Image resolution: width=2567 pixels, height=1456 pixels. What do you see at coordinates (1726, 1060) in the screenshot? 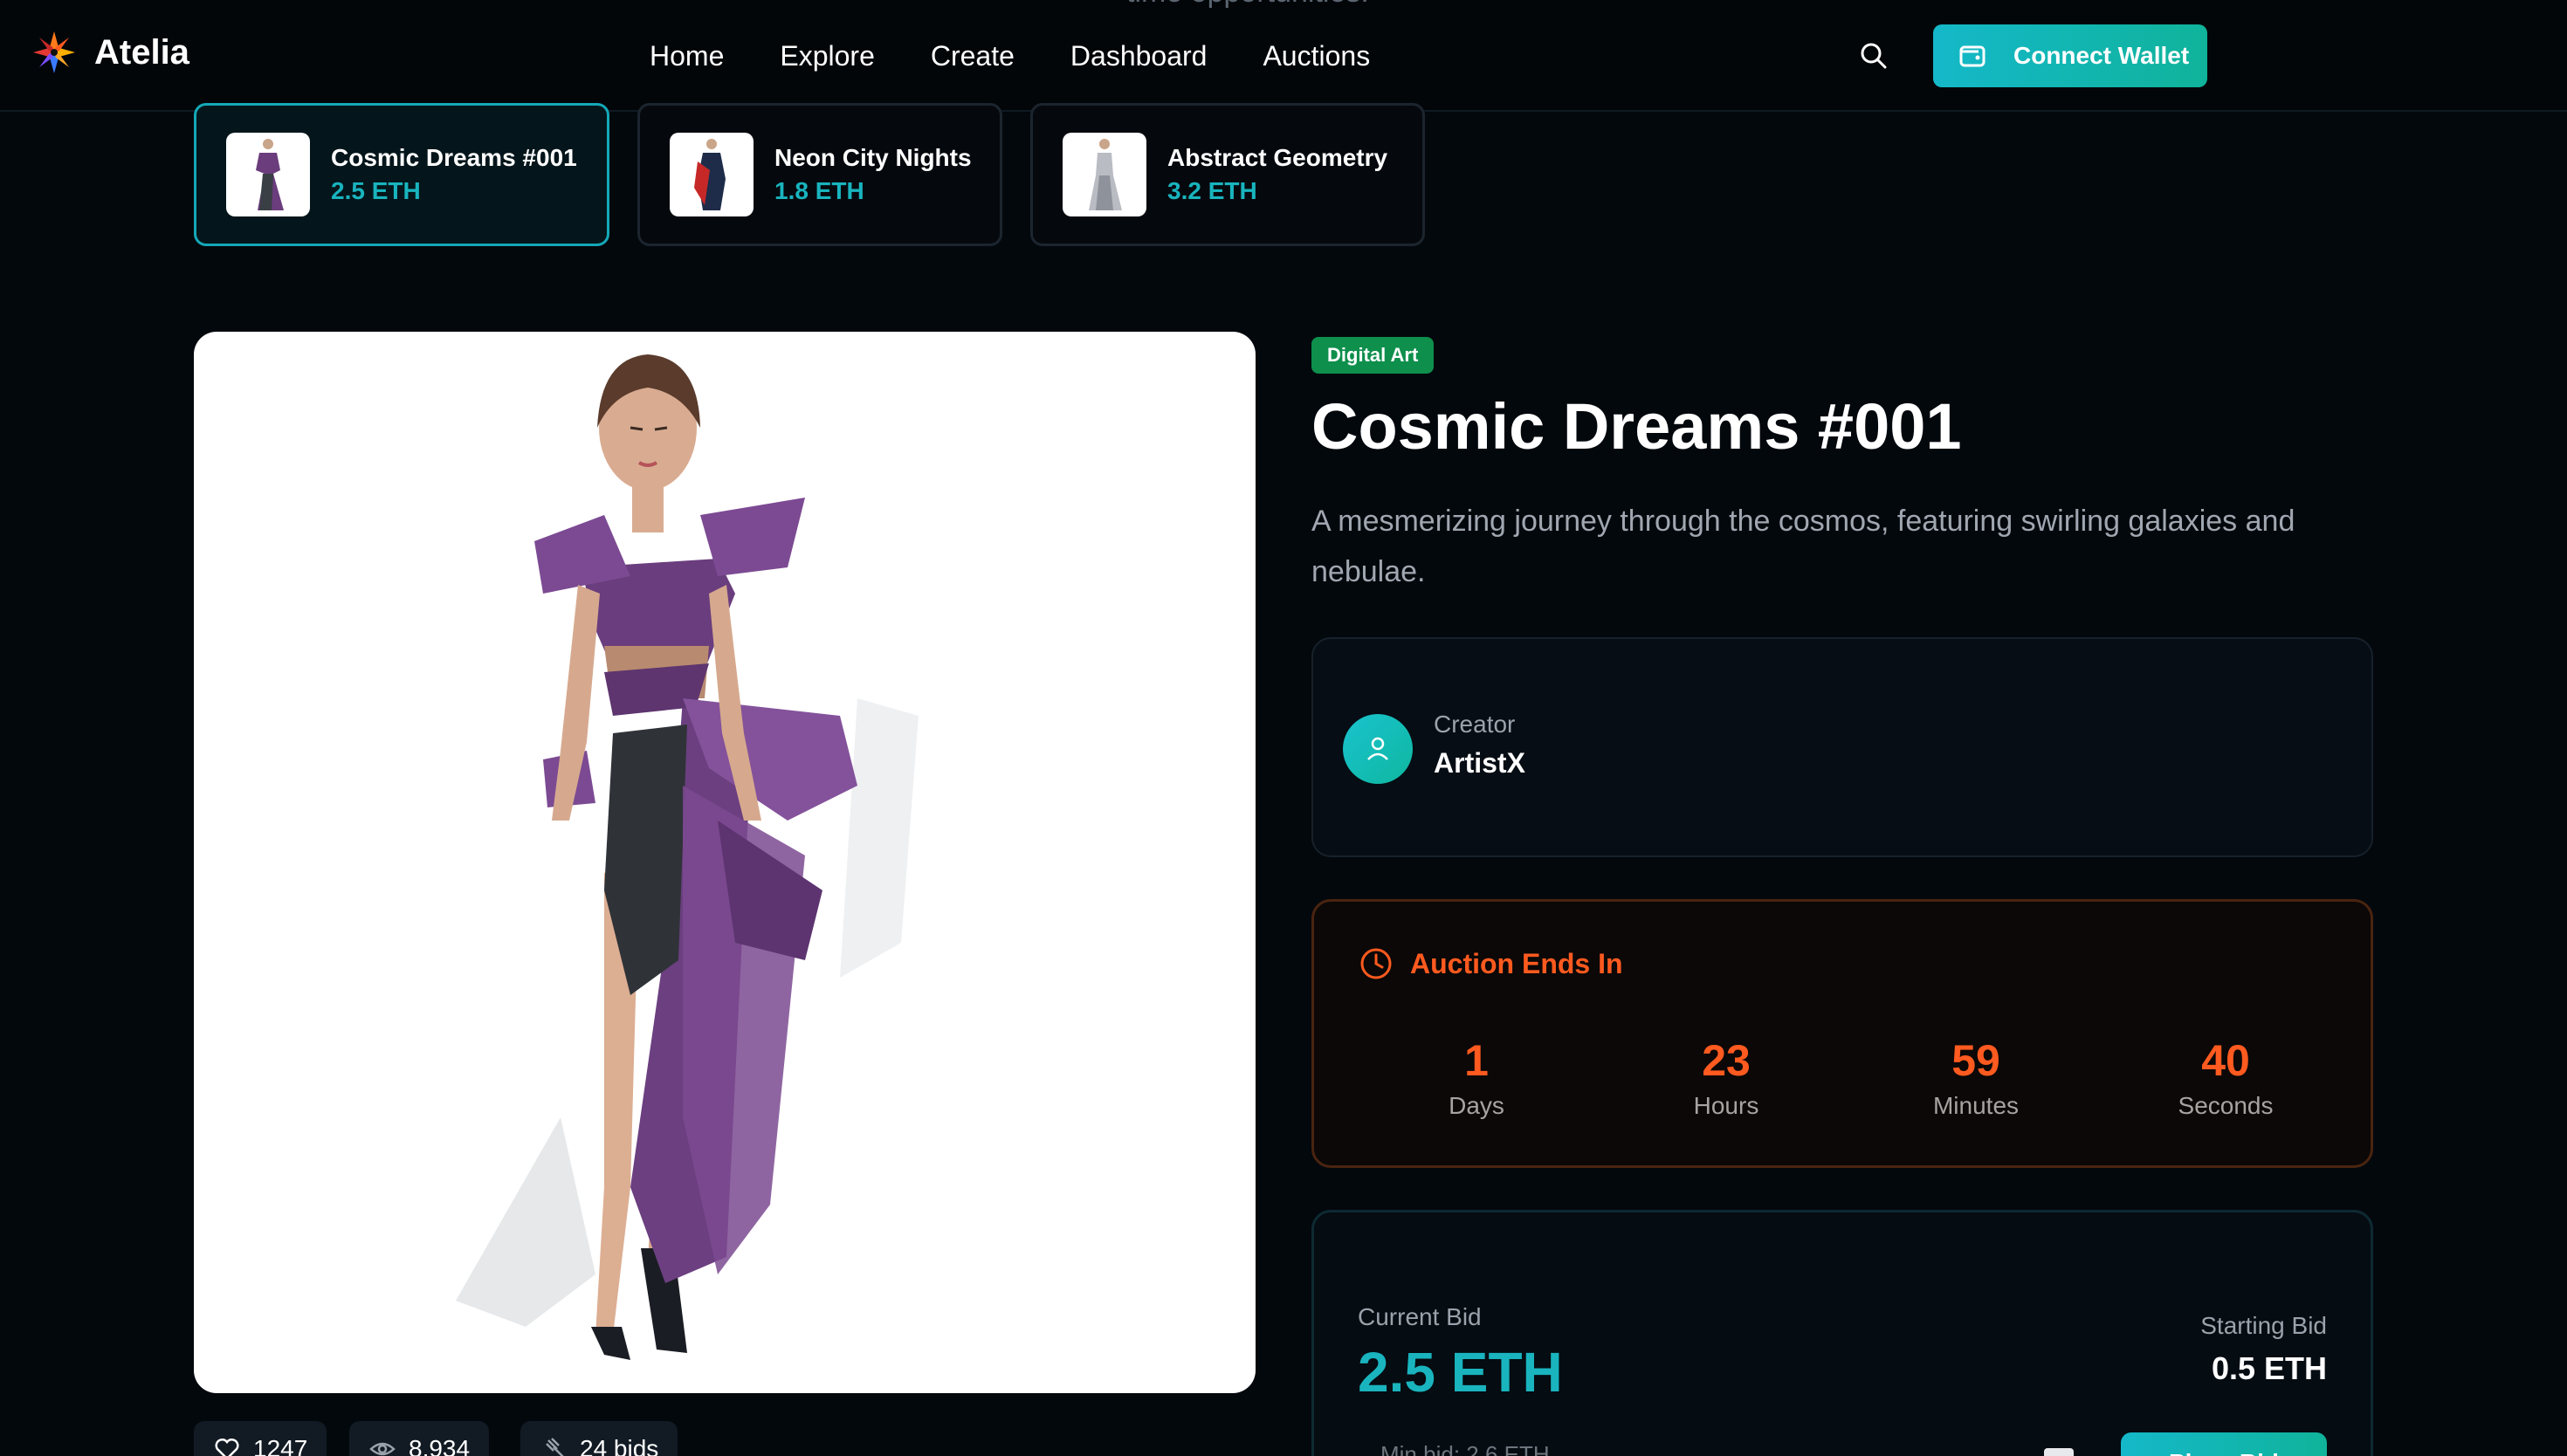
I see `countdown-value: 23` at bounding box center [1726, 1060].